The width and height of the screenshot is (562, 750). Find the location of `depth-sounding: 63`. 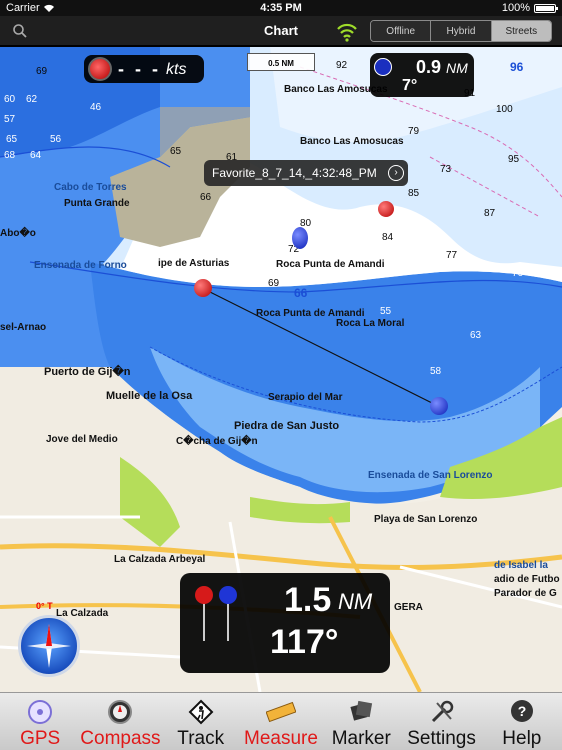

depth-sounding: 63 is located at coordinates (476, 335).